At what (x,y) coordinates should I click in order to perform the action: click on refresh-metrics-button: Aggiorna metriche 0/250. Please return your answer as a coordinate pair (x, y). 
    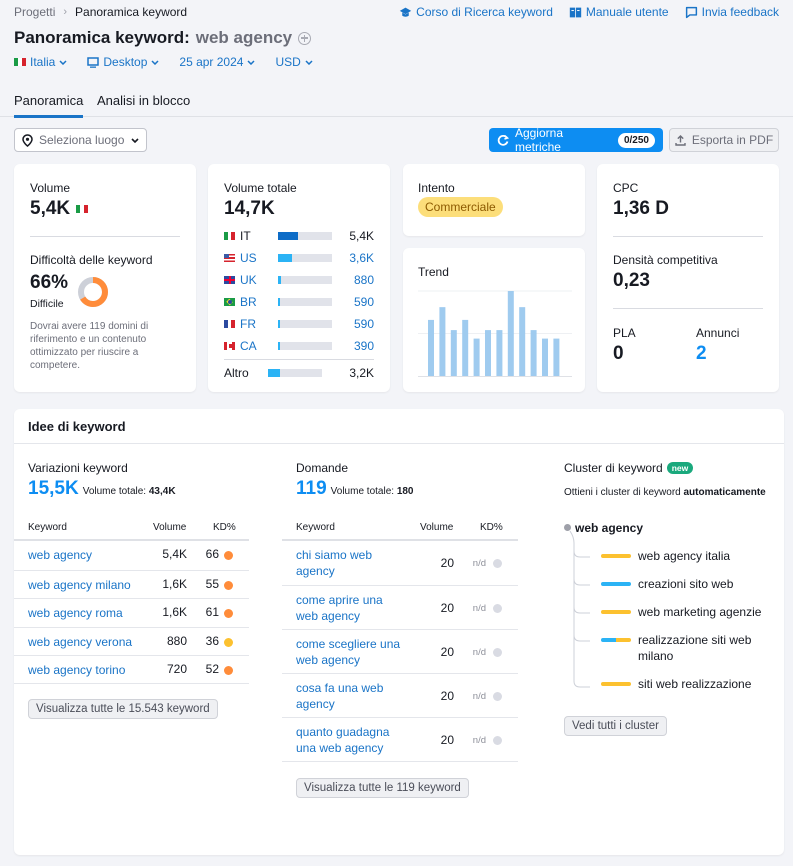
    Looking at the image, I should click on (576, 140).